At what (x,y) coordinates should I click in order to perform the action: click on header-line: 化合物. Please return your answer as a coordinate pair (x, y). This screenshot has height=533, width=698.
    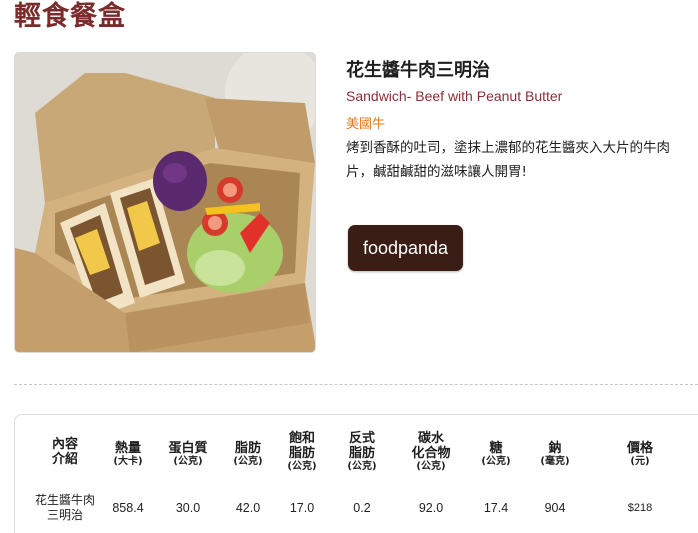
    Looking at the image, I should click on (431, 453).